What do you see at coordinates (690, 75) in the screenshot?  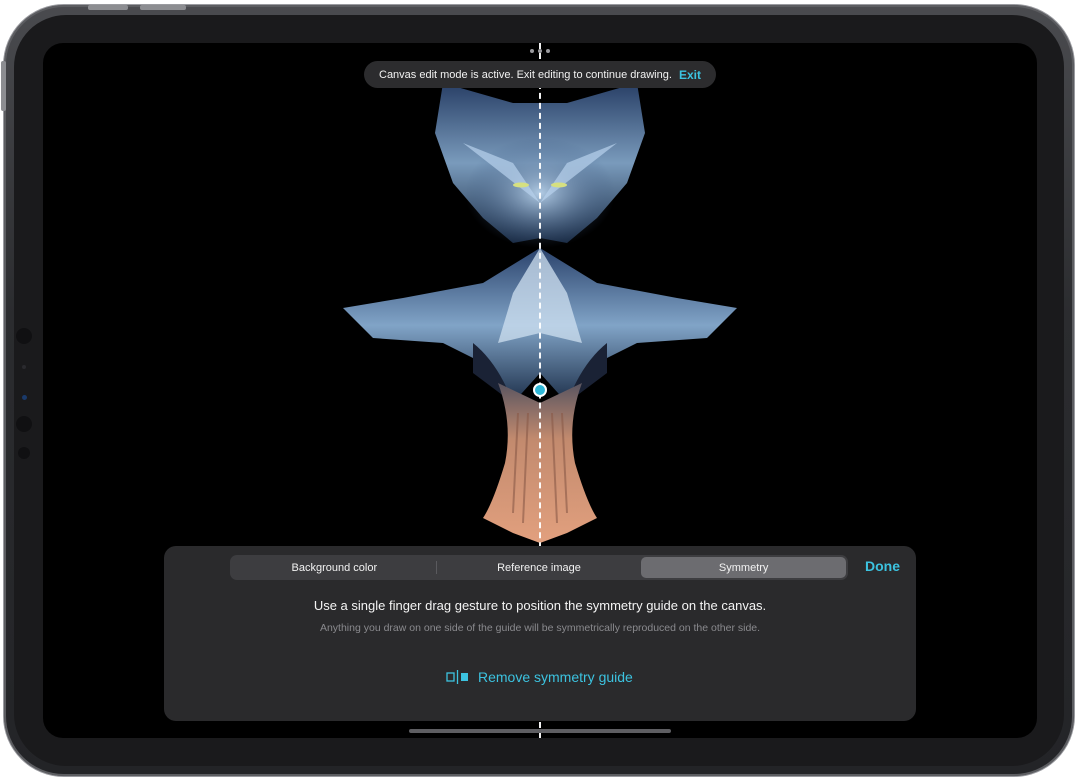 I see `exit-button: Exit` at bounding box center [690, 75].